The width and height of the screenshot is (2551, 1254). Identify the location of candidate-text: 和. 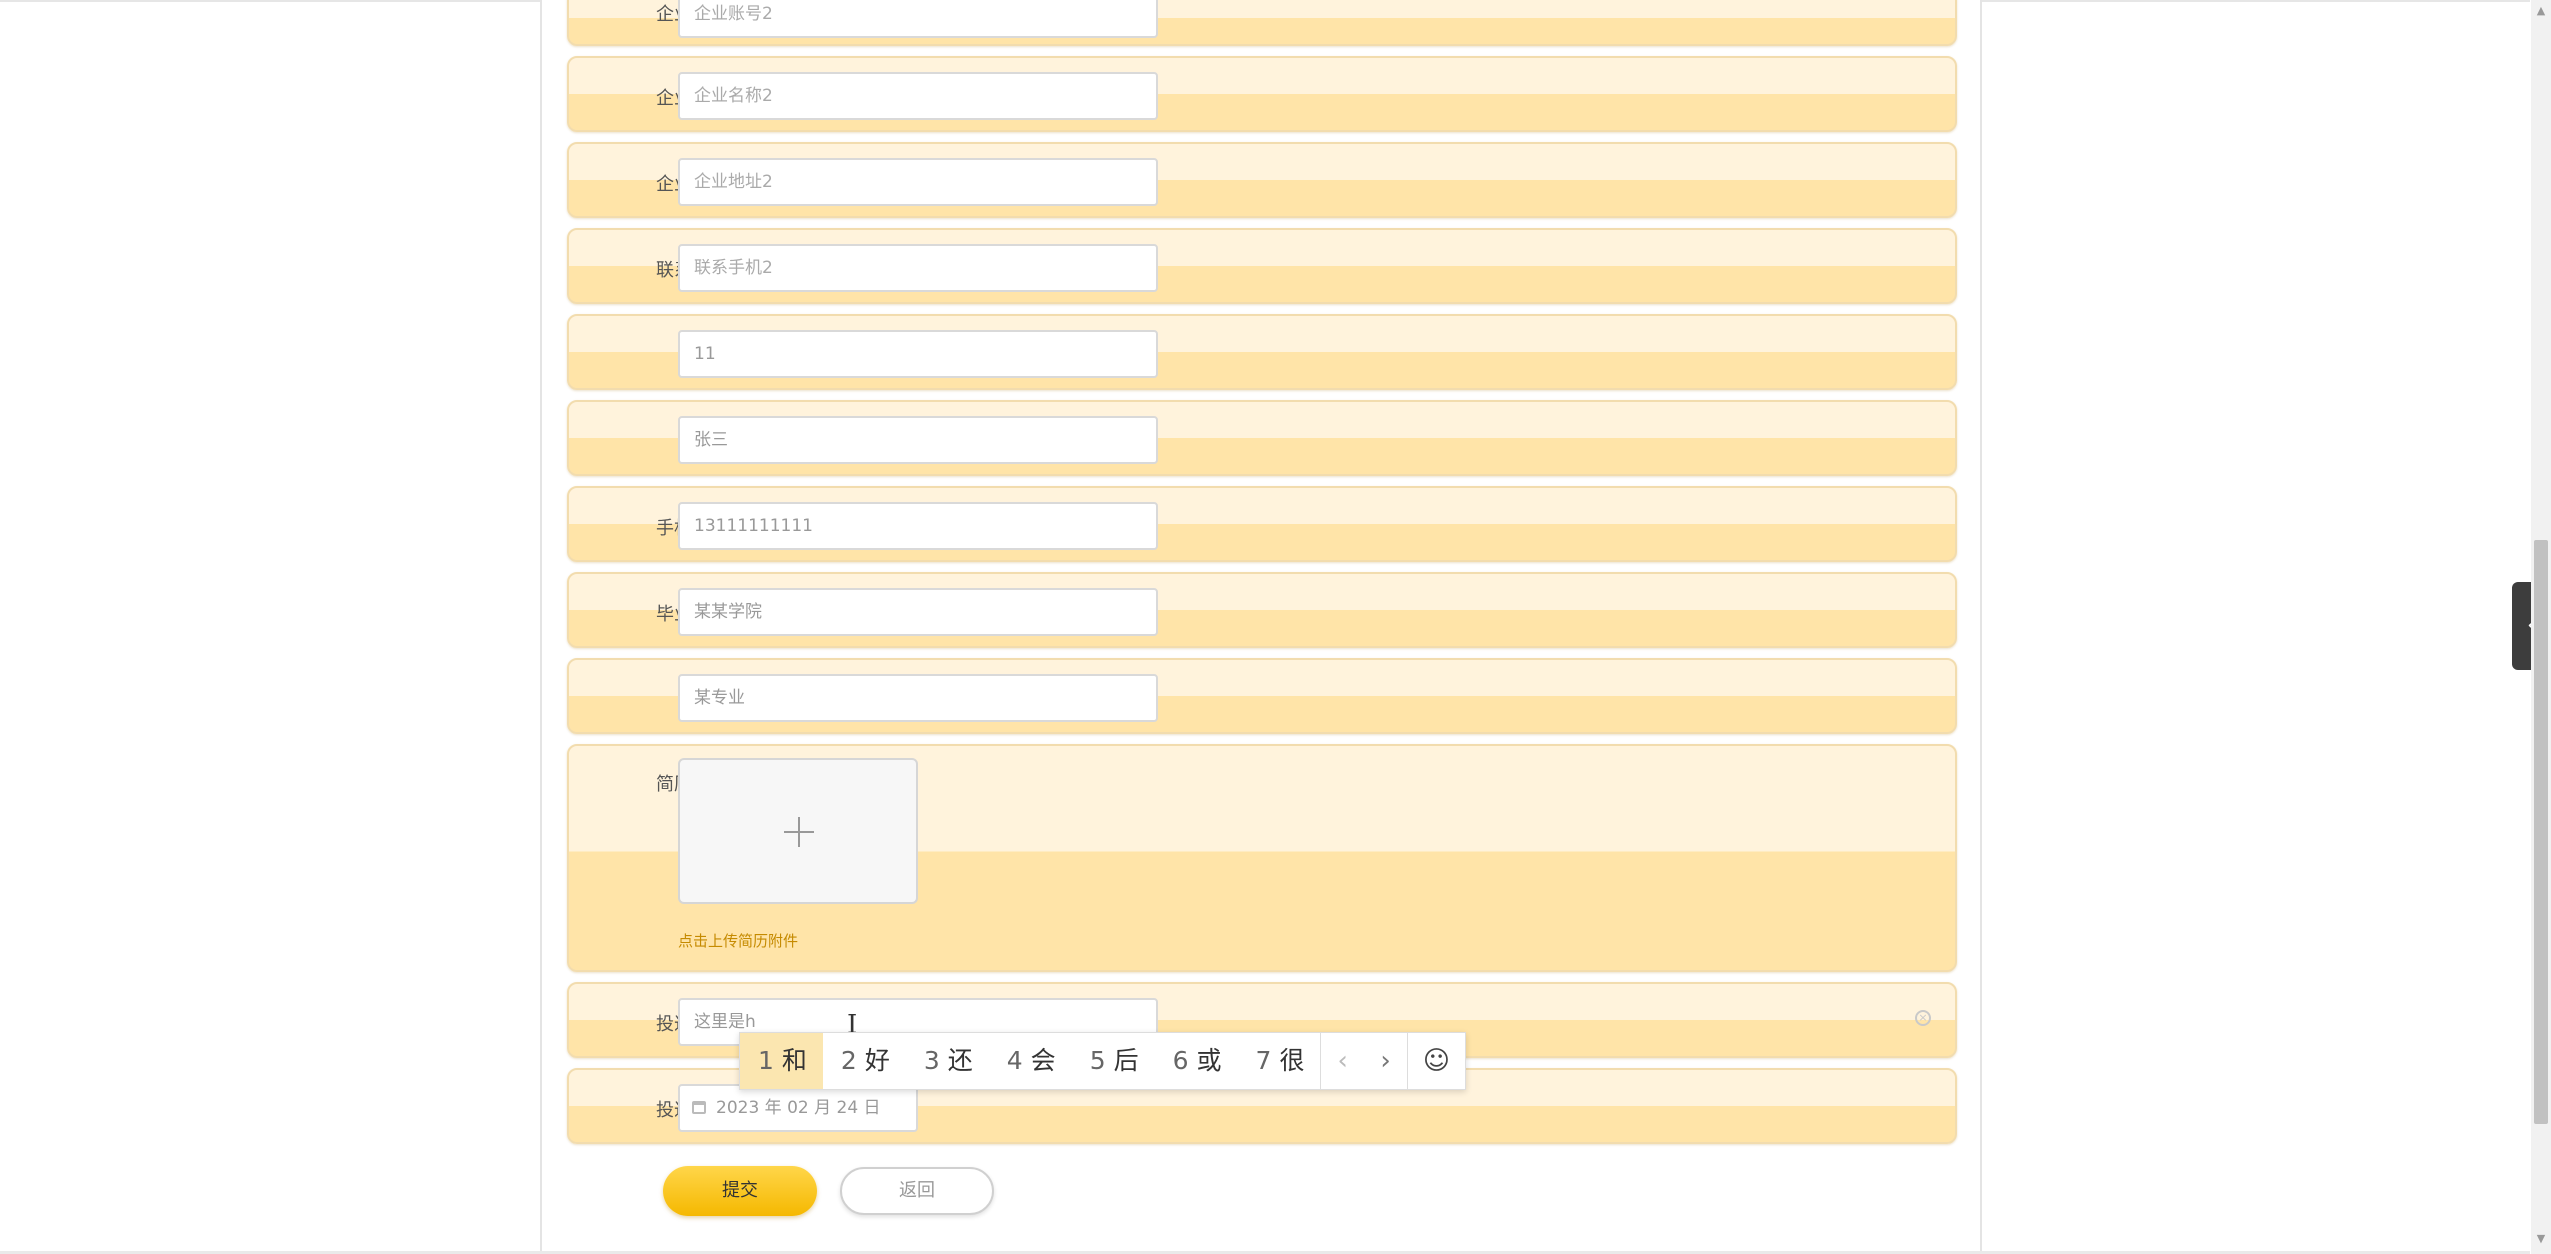
(794, 1060).